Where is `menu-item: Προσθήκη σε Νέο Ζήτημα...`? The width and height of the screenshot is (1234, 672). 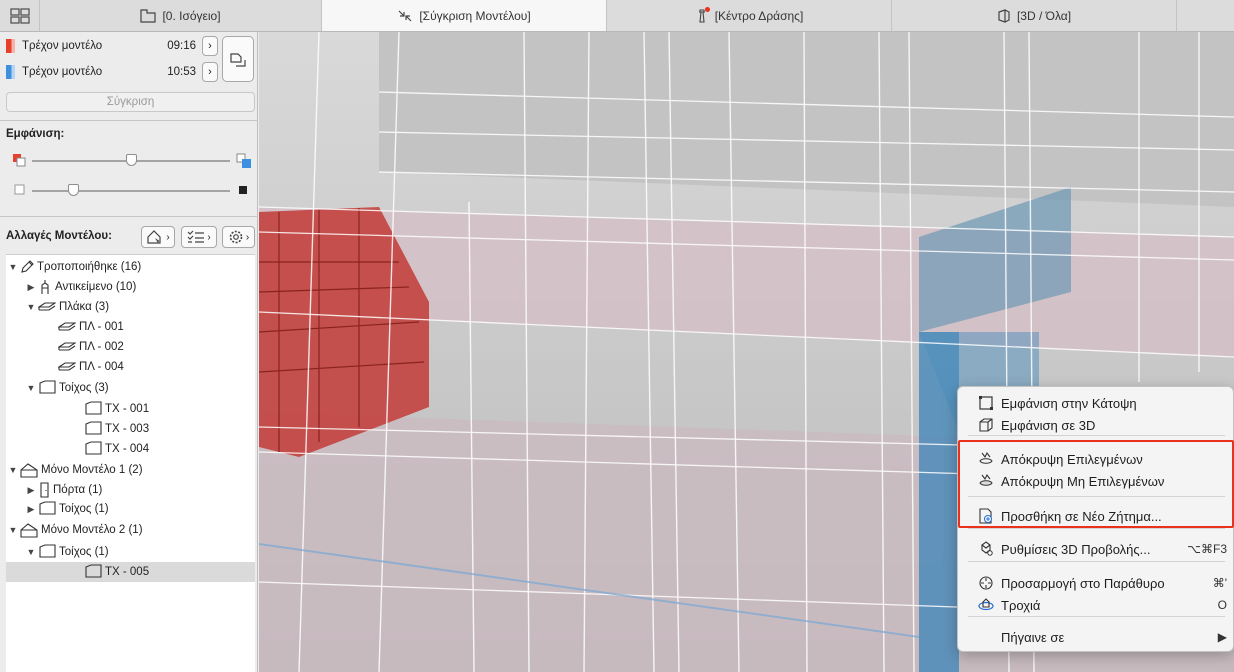 menu-item: Προσθήκη σε Νέο Ζήτημα... is located at coordinates (1096, 516).